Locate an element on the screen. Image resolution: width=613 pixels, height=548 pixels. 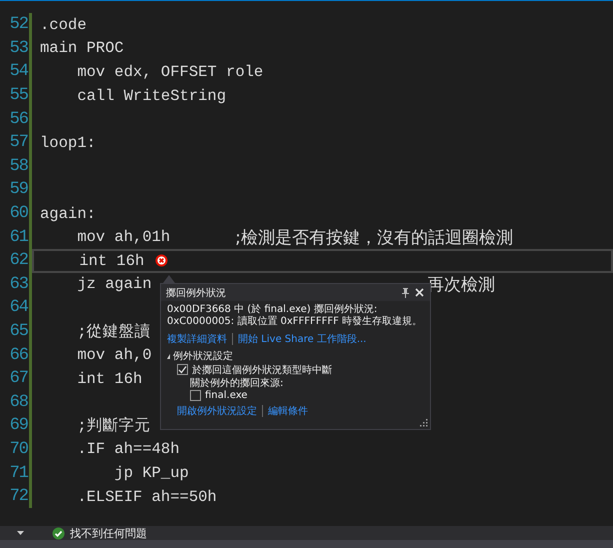
line-number: 68 is located at coordinates (18, 402).